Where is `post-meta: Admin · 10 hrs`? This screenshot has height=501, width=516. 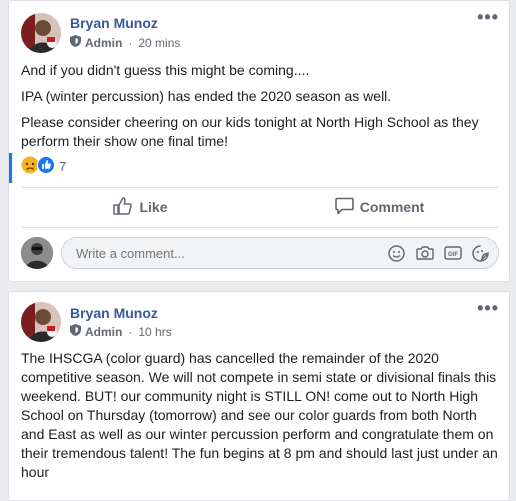
post-meta: Admin · 10 hrs is located at coordinates (121, 331).